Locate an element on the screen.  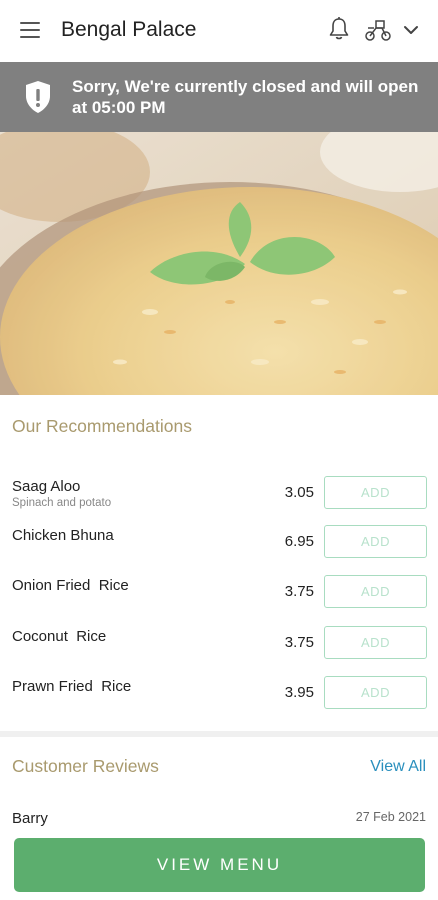
page-title: Bengal Palace is located at coordinates (129, 29).